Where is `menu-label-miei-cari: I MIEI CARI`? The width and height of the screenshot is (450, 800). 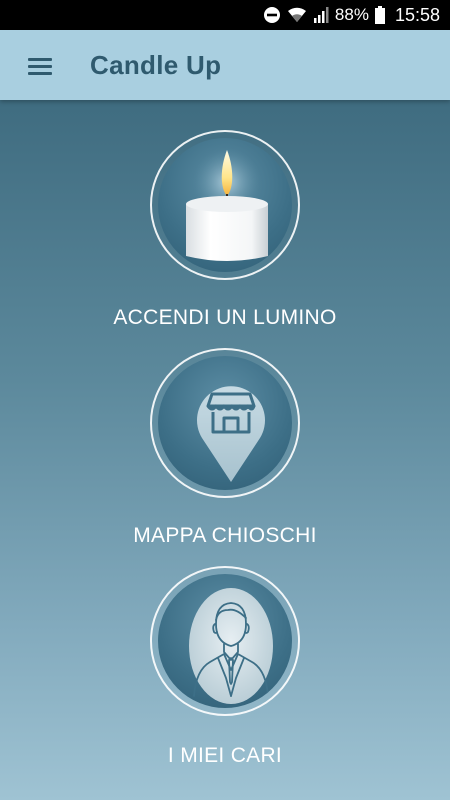 menu-label-miei-cari: I MIEI CARI is located at coordinates (225, 755).